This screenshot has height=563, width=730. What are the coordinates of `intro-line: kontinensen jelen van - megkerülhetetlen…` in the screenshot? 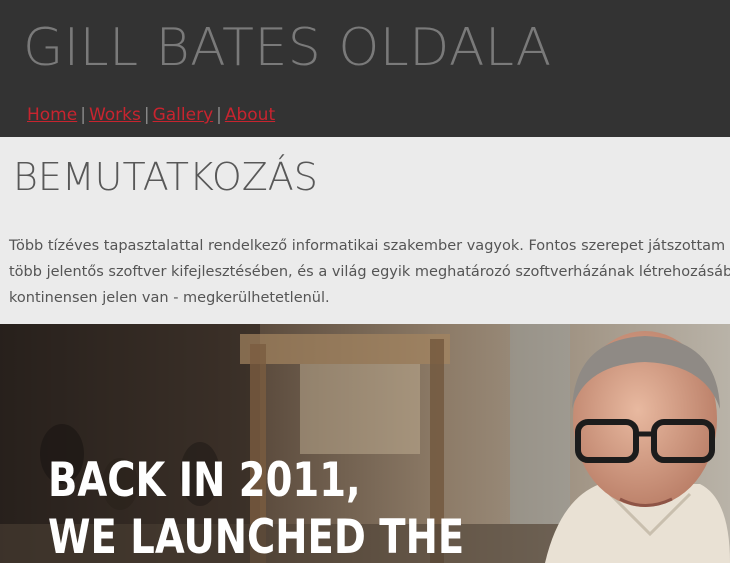 It's located at (169, 298).